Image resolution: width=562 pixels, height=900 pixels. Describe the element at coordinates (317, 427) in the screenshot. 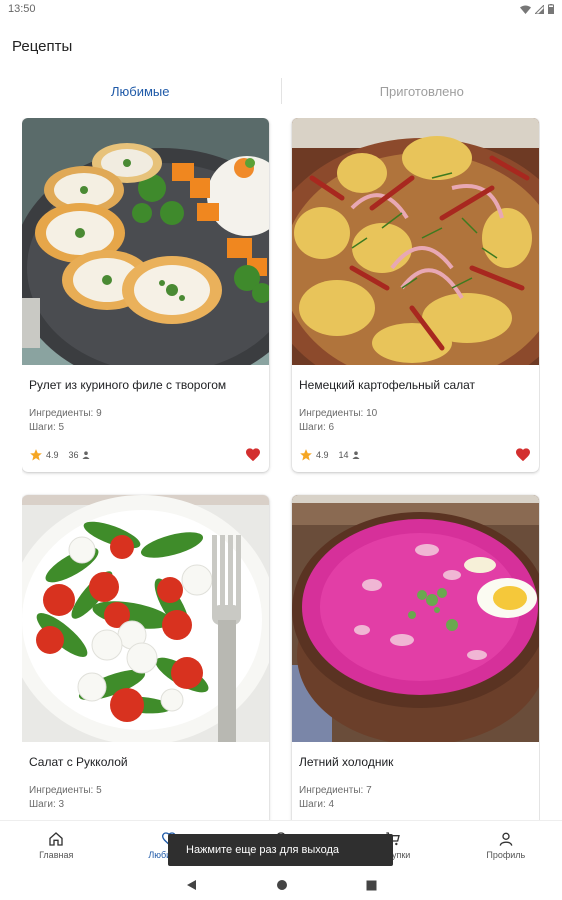

I see `recipe-steps: Шаги: 6` at that location.